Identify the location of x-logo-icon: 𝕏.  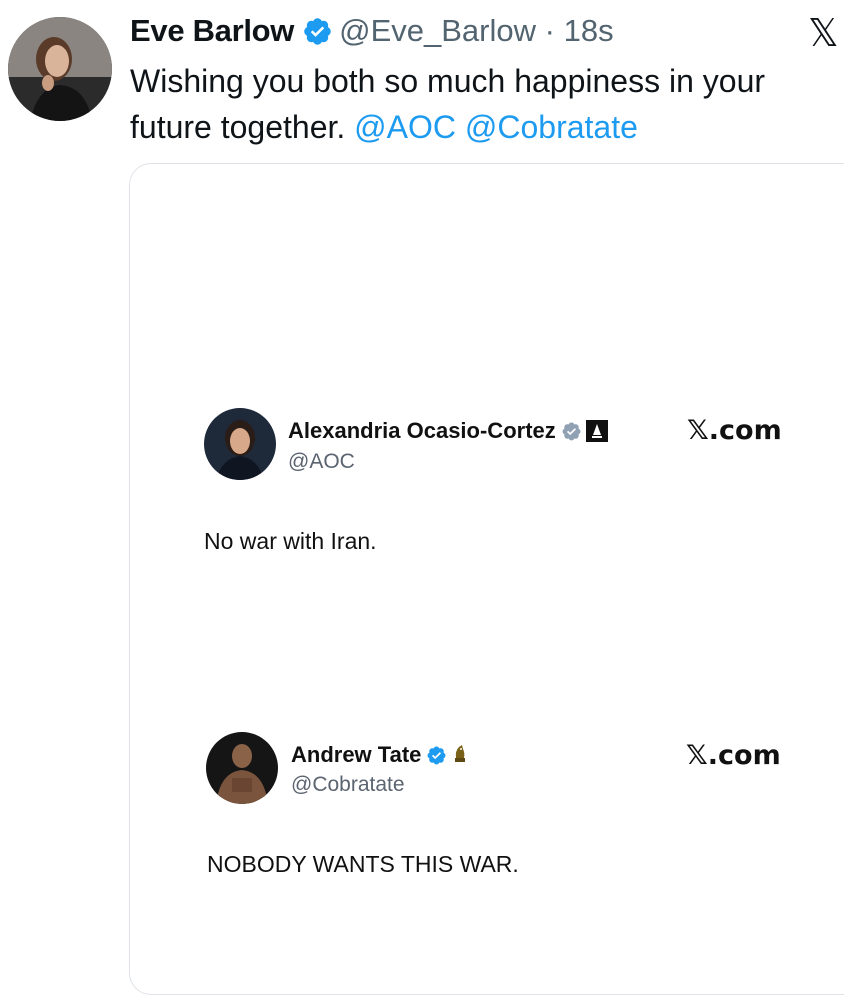
(823, 33).